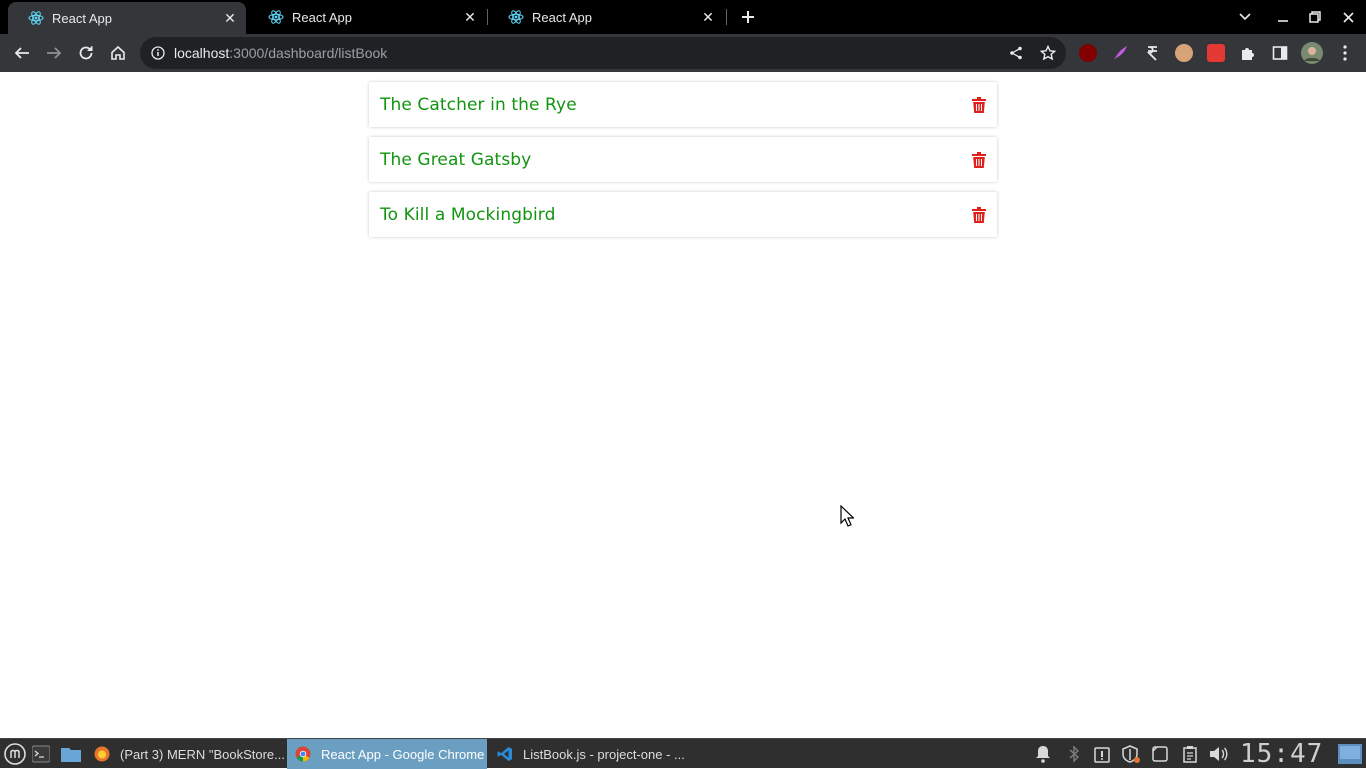 This screenshot has height=769, width=1366. What do you see at coordinates (1016, 53) in the screenshot?
I see `share-icon` at bounding box center [1016, 53].